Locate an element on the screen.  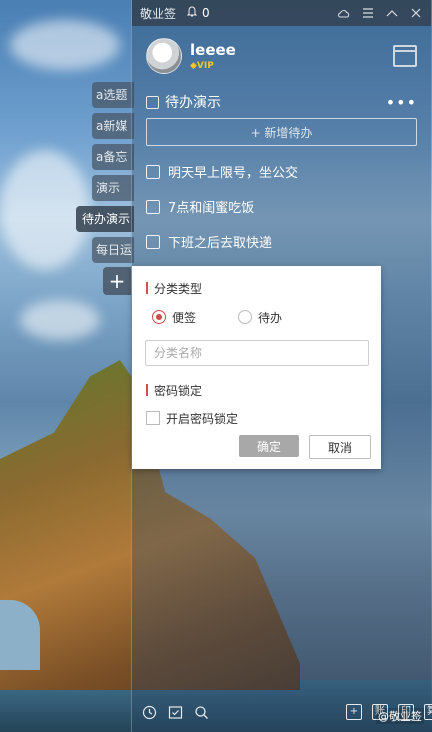
menu-icon is located at coordinates (368, 13).